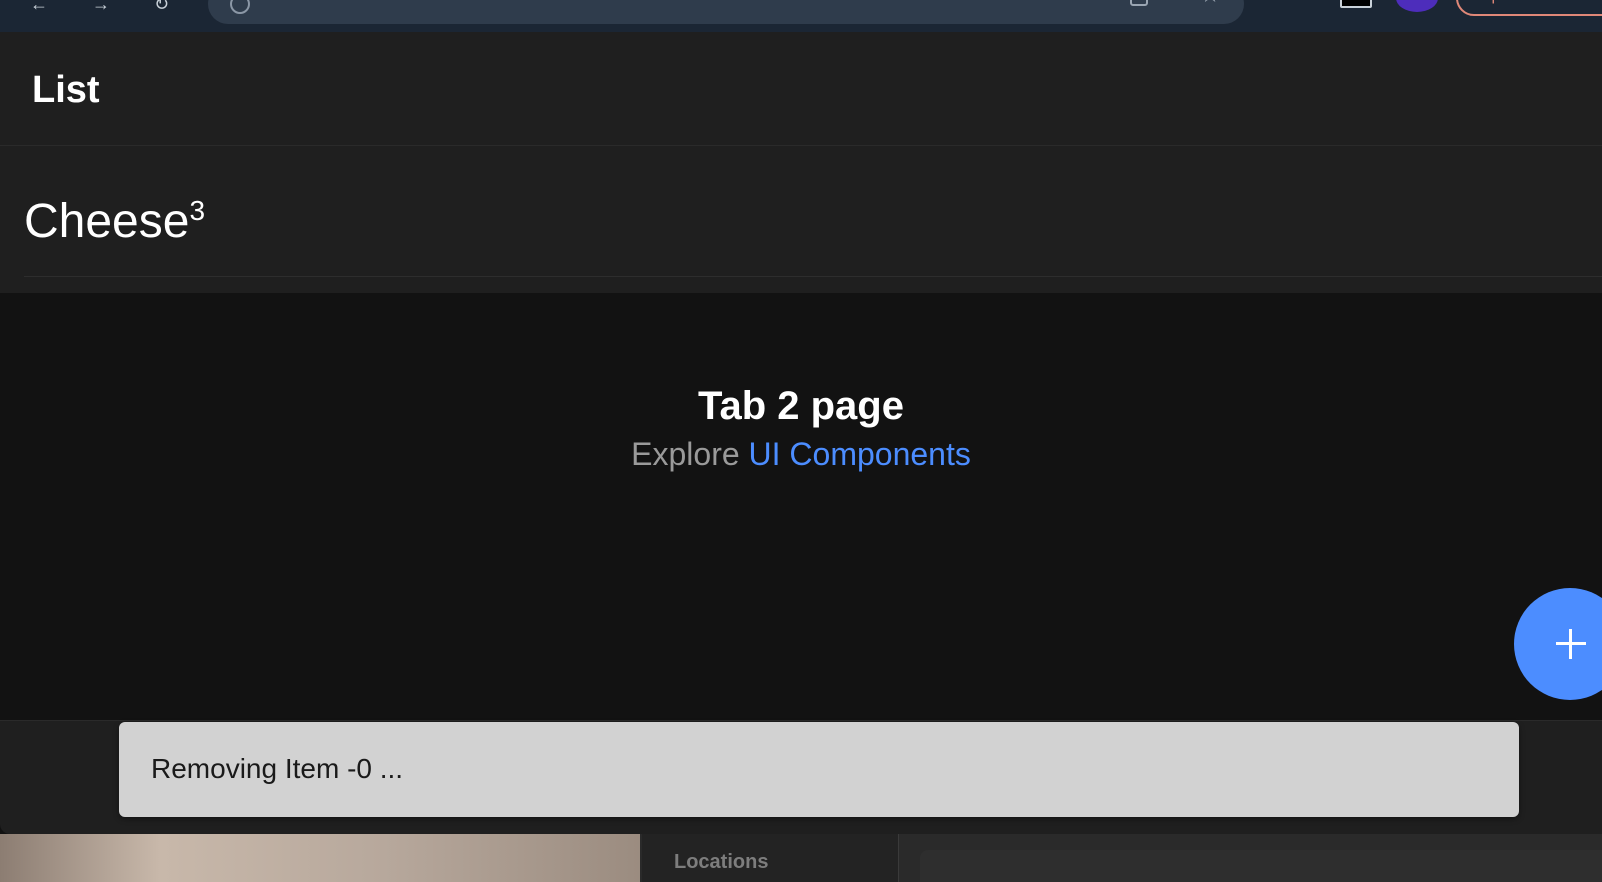 The width and height of the screenshot is (1602, 882). I want to click on finder-main-pane, so click(1261, 866).